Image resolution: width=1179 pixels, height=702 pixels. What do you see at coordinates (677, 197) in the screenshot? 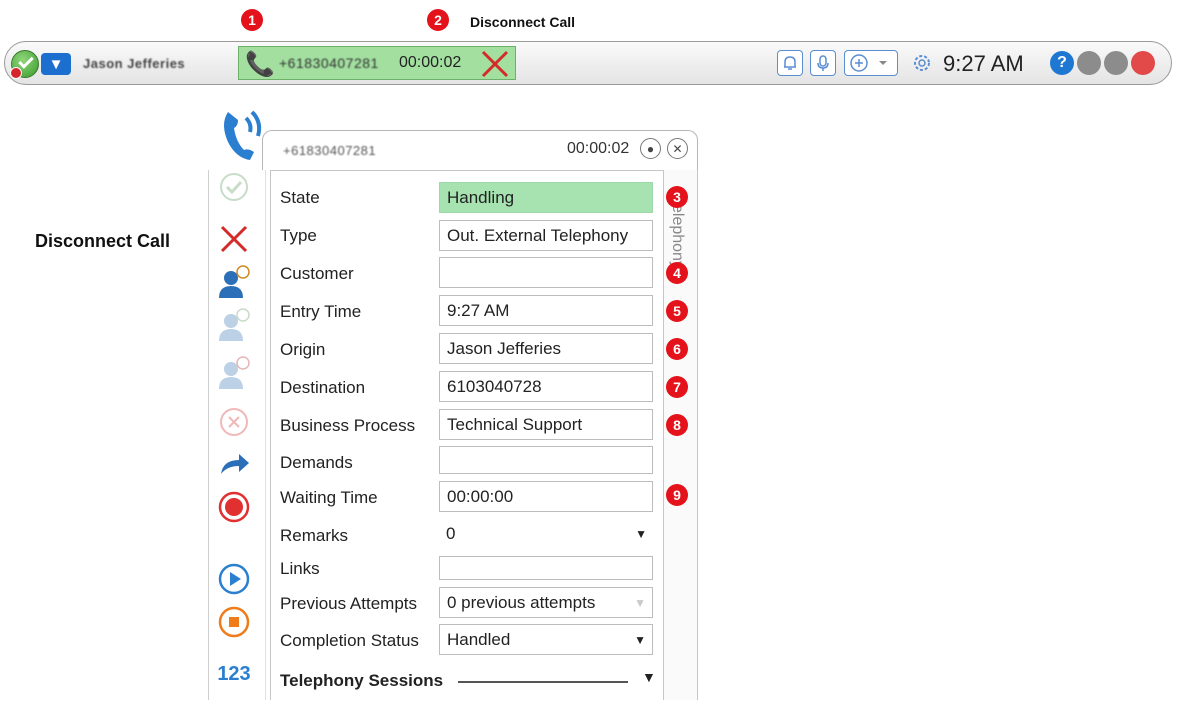
I see `callout-badge-3: 3` at bounding box center [677, 197].